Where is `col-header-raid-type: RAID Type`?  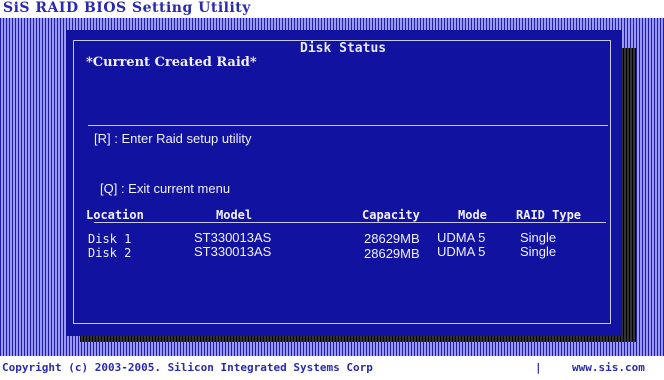 col-header-raid-type: RAID Type is located at coordinates (549, 215).